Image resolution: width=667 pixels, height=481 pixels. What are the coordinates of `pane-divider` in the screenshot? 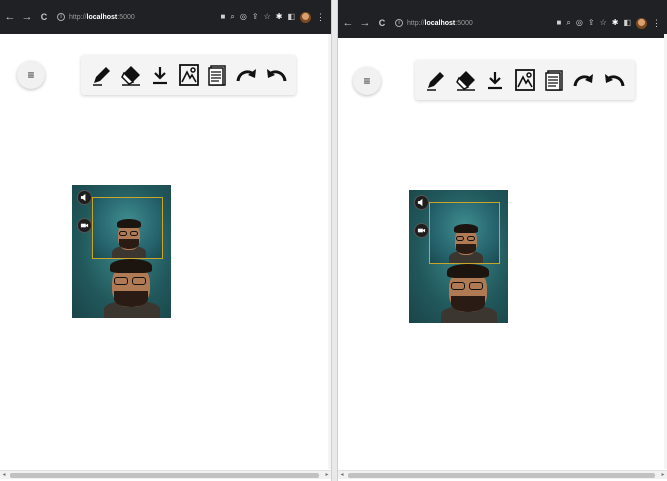 It's located at (334, 240).